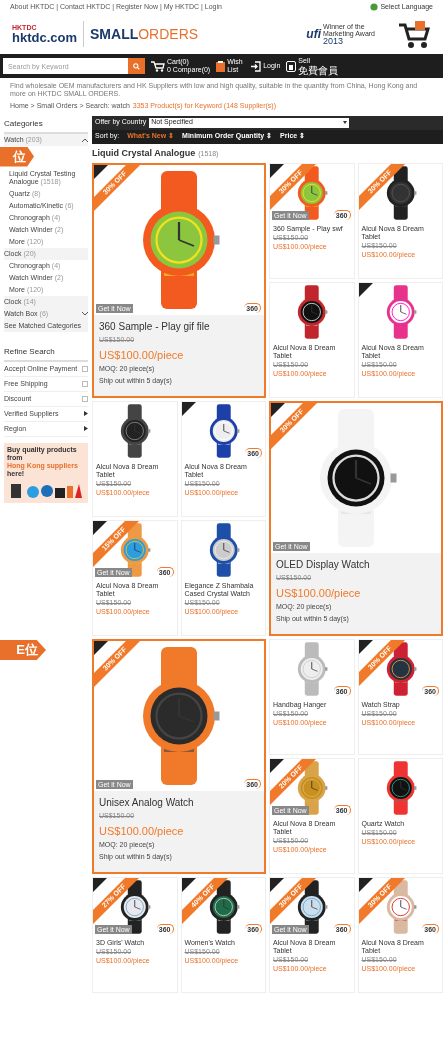 This screenshot has height=1037, width=443. Describe the element at coordinates (345, 122) in the screenshot. I see `dropdown-icon` at that location.